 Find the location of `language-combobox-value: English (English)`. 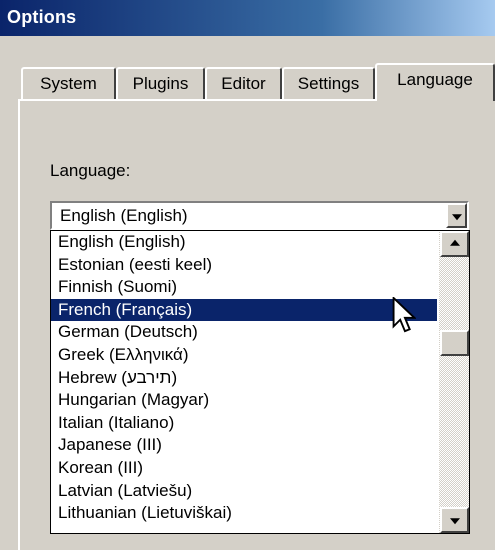

language-combobox-value: English (English) is located at coordinates (124, 215).